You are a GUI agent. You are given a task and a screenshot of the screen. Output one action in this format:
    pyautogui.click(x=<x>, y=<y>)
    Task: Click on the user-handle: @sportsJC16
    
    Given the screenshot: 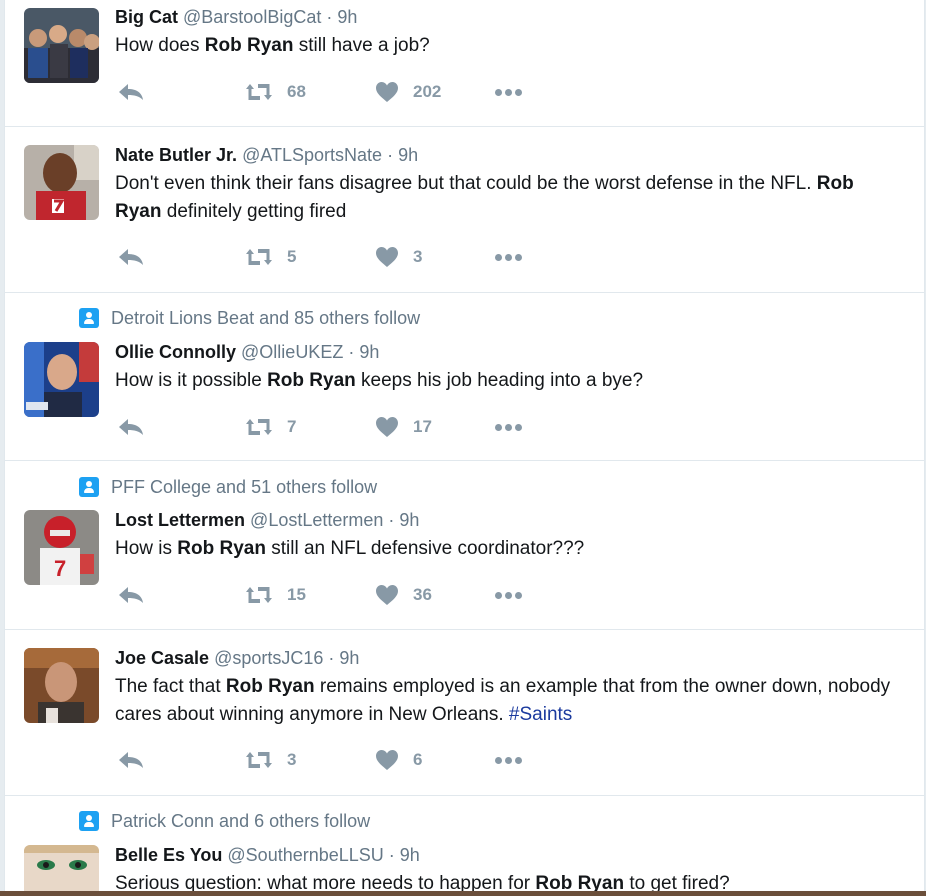 What is the action you would take?
    pyautogui.click(x=268, y=658)
    